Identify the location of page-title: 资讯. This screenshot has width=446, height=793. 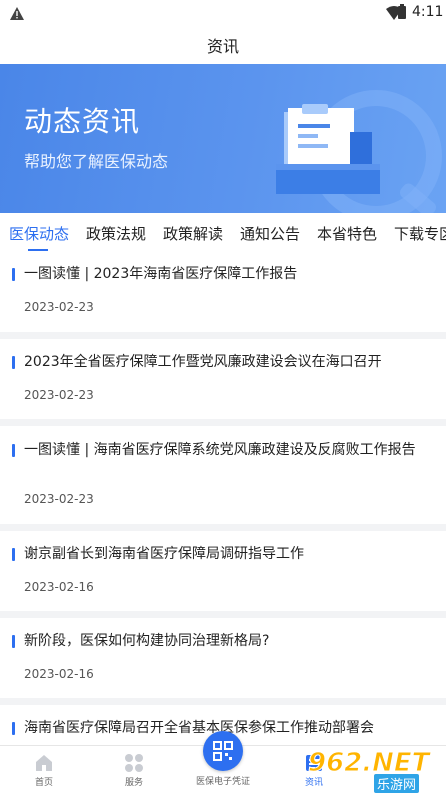
(222, 46).